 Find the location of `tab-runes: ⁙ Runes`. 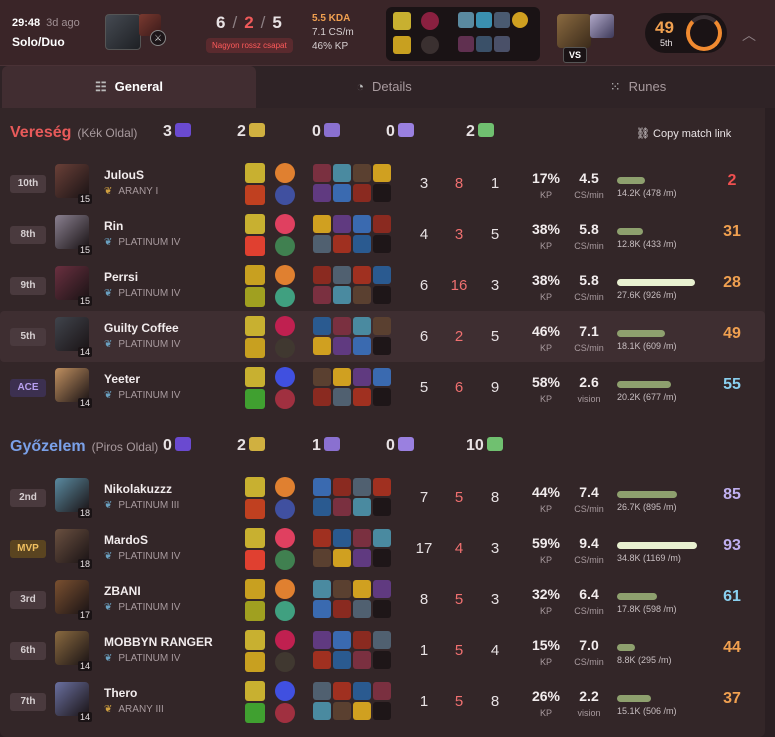

tab-runes: ⁙ Runes is located at coordinates (638, 87).